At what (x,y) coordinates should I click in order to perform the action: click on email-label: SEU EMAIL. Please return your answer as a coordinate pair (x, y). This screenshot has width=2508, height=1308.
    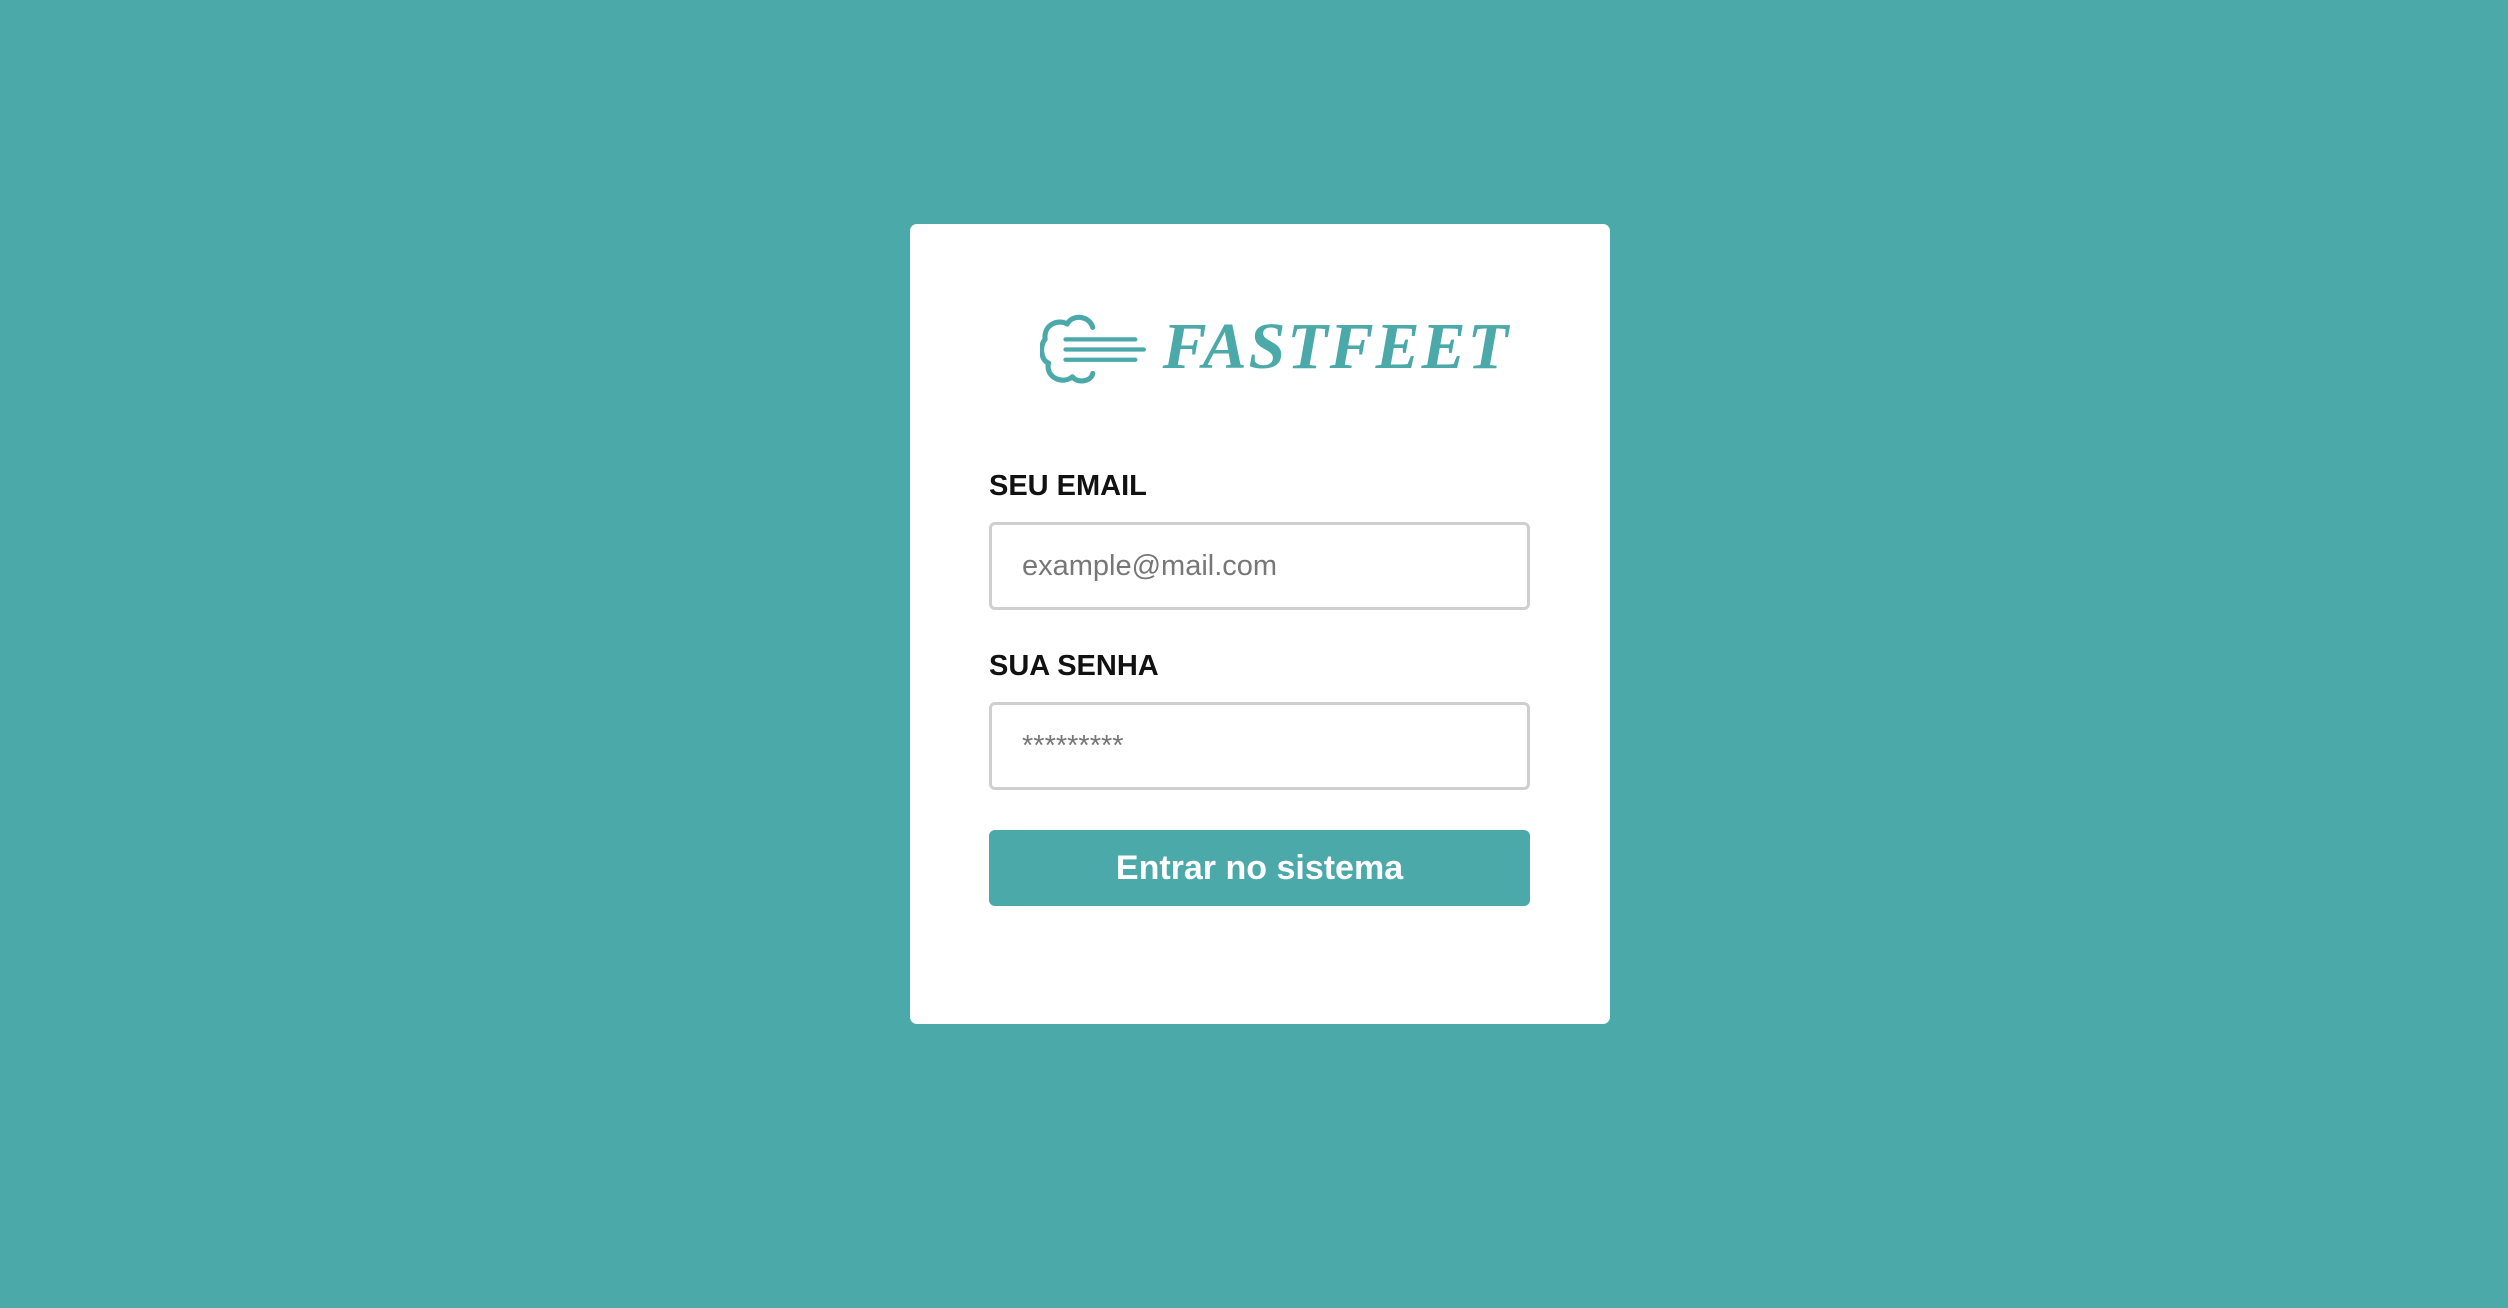
    Looking at the image, I should click on (1068, 486).